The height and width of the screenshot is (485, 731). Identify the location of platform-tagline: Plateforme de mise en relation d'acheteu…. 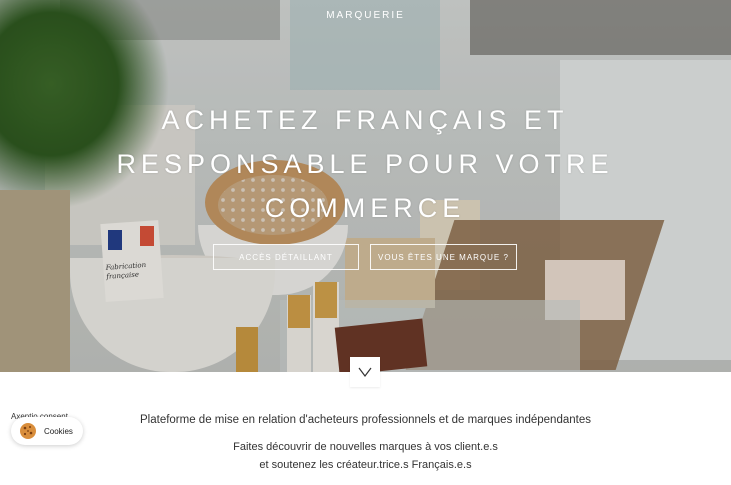
(365, 420).